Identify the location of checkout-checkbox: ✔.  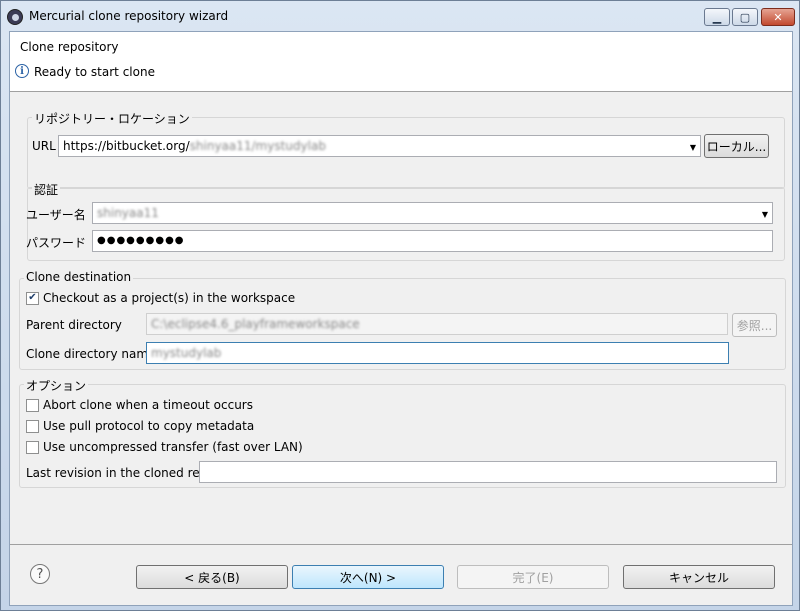
(32, 298).